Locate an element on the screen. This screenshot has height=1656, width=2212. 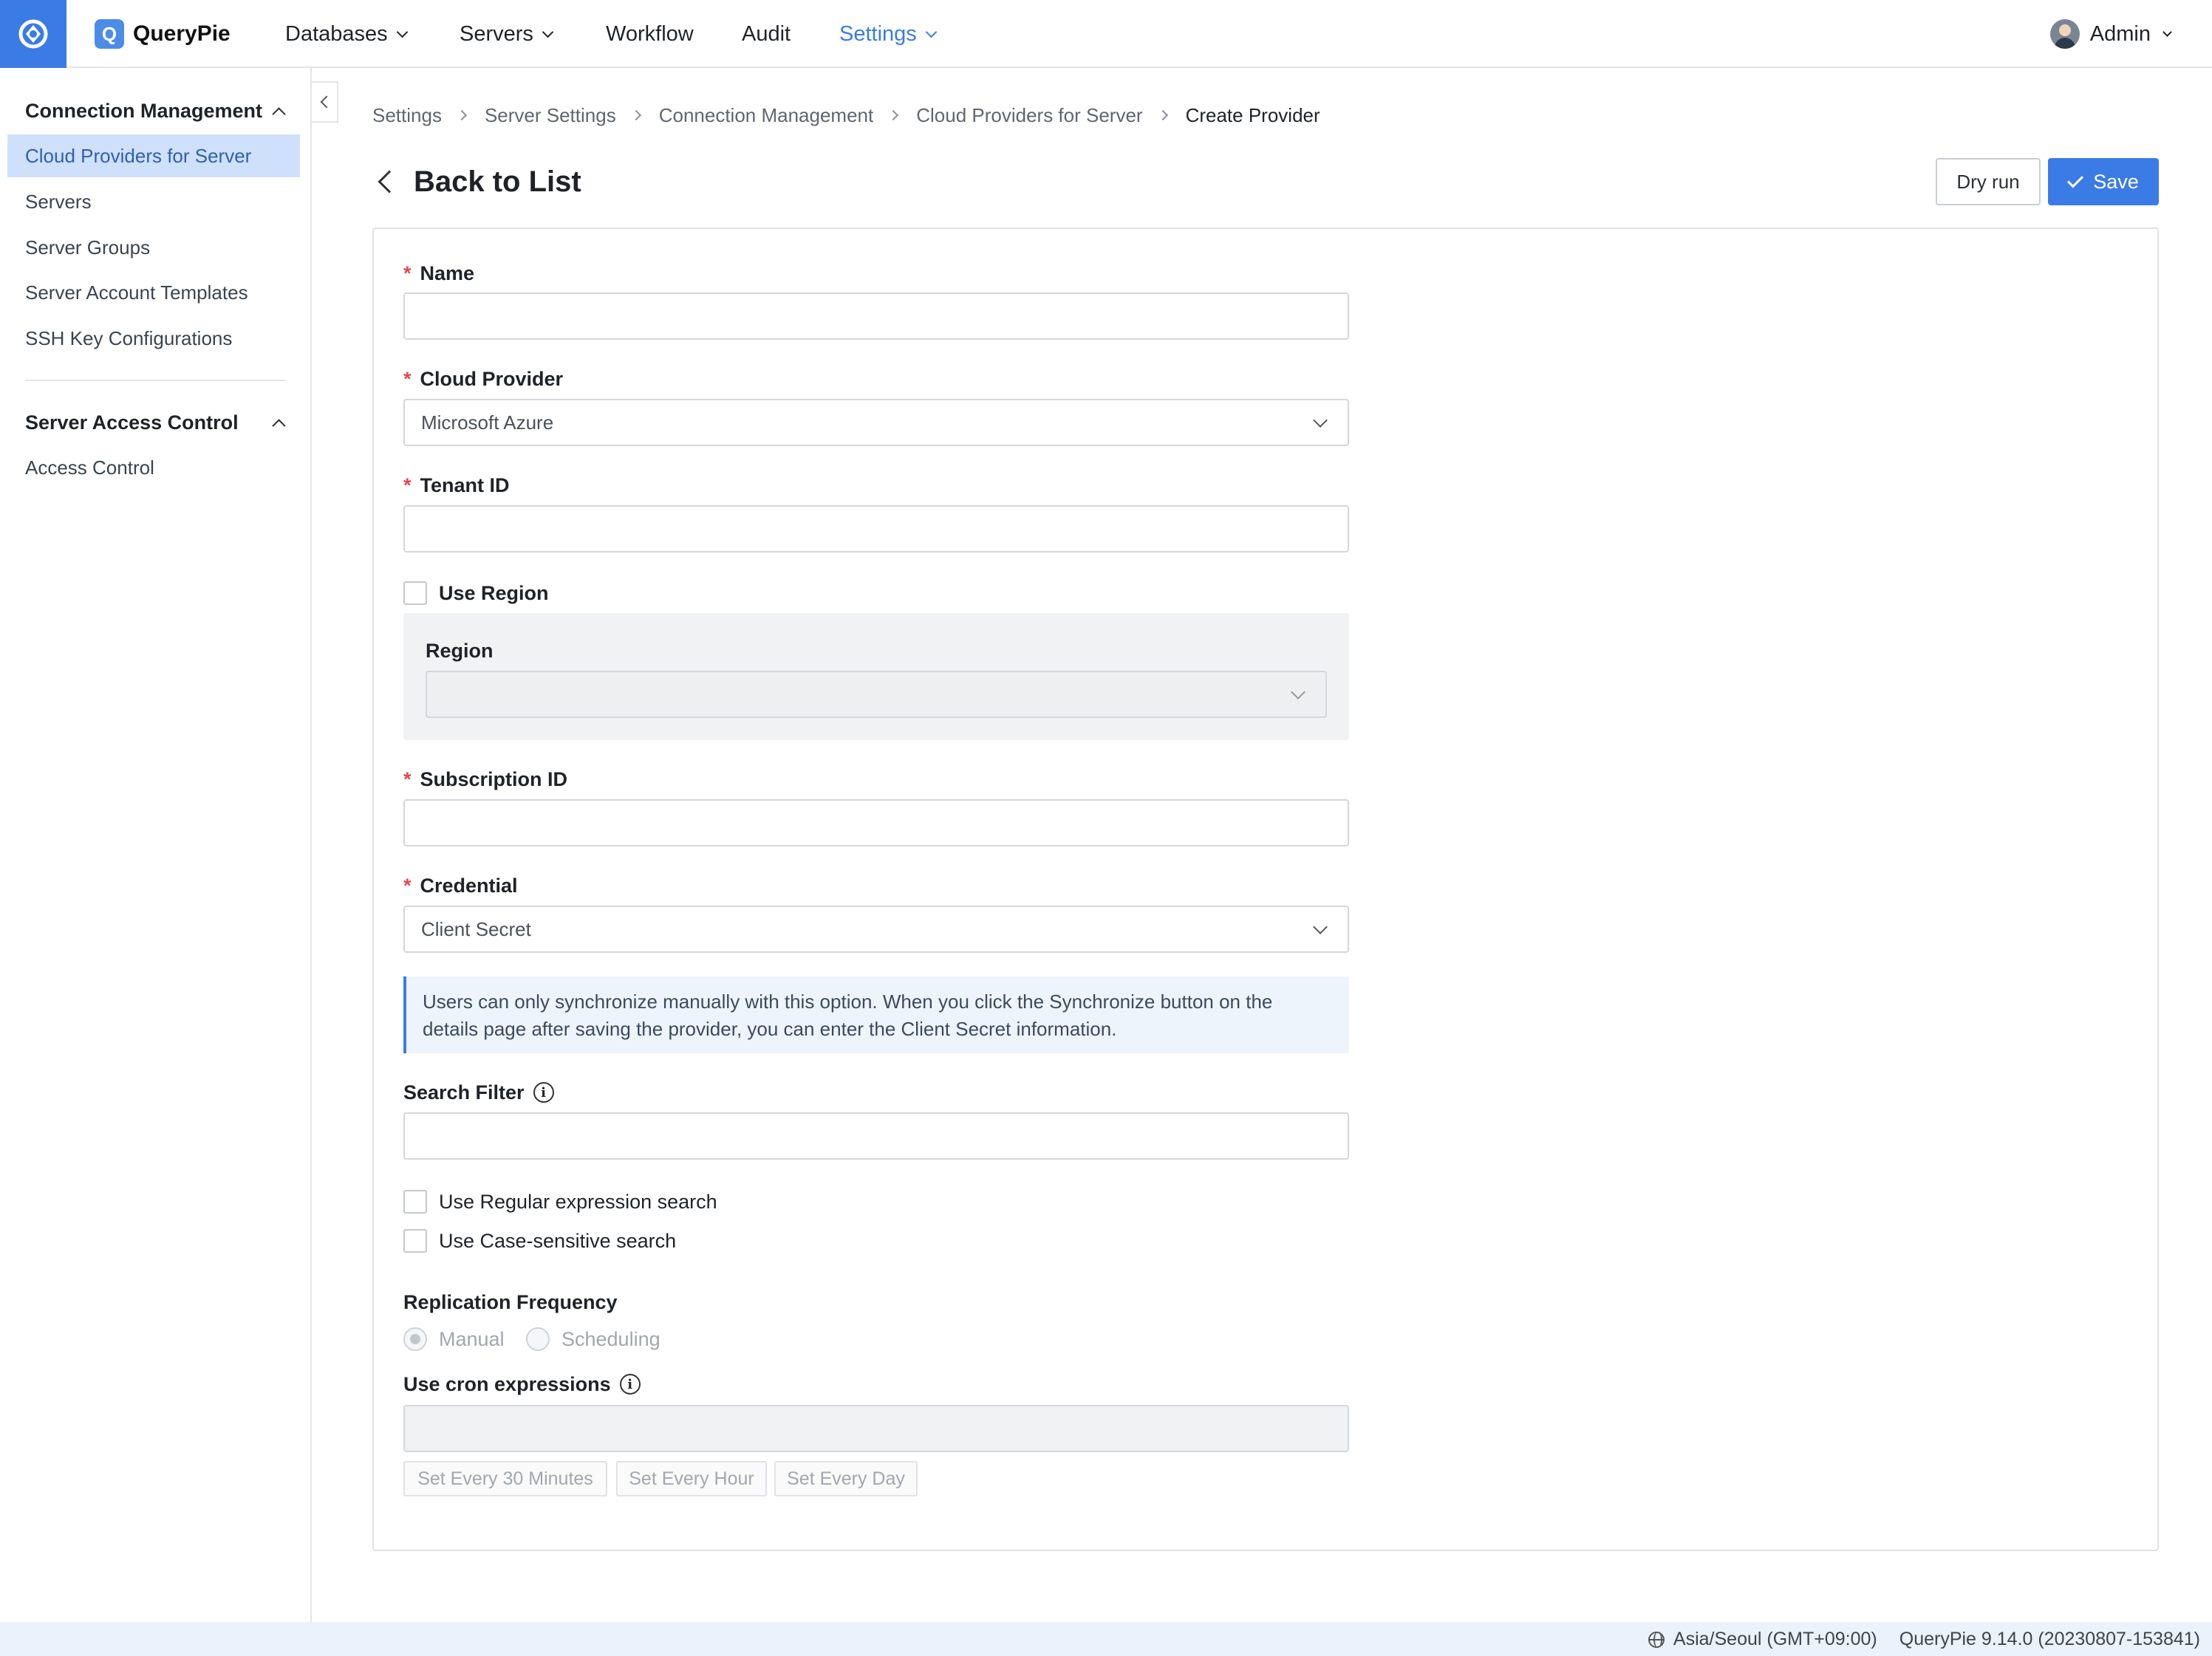
chevron-left-icon is located at coordinates (327, 102).